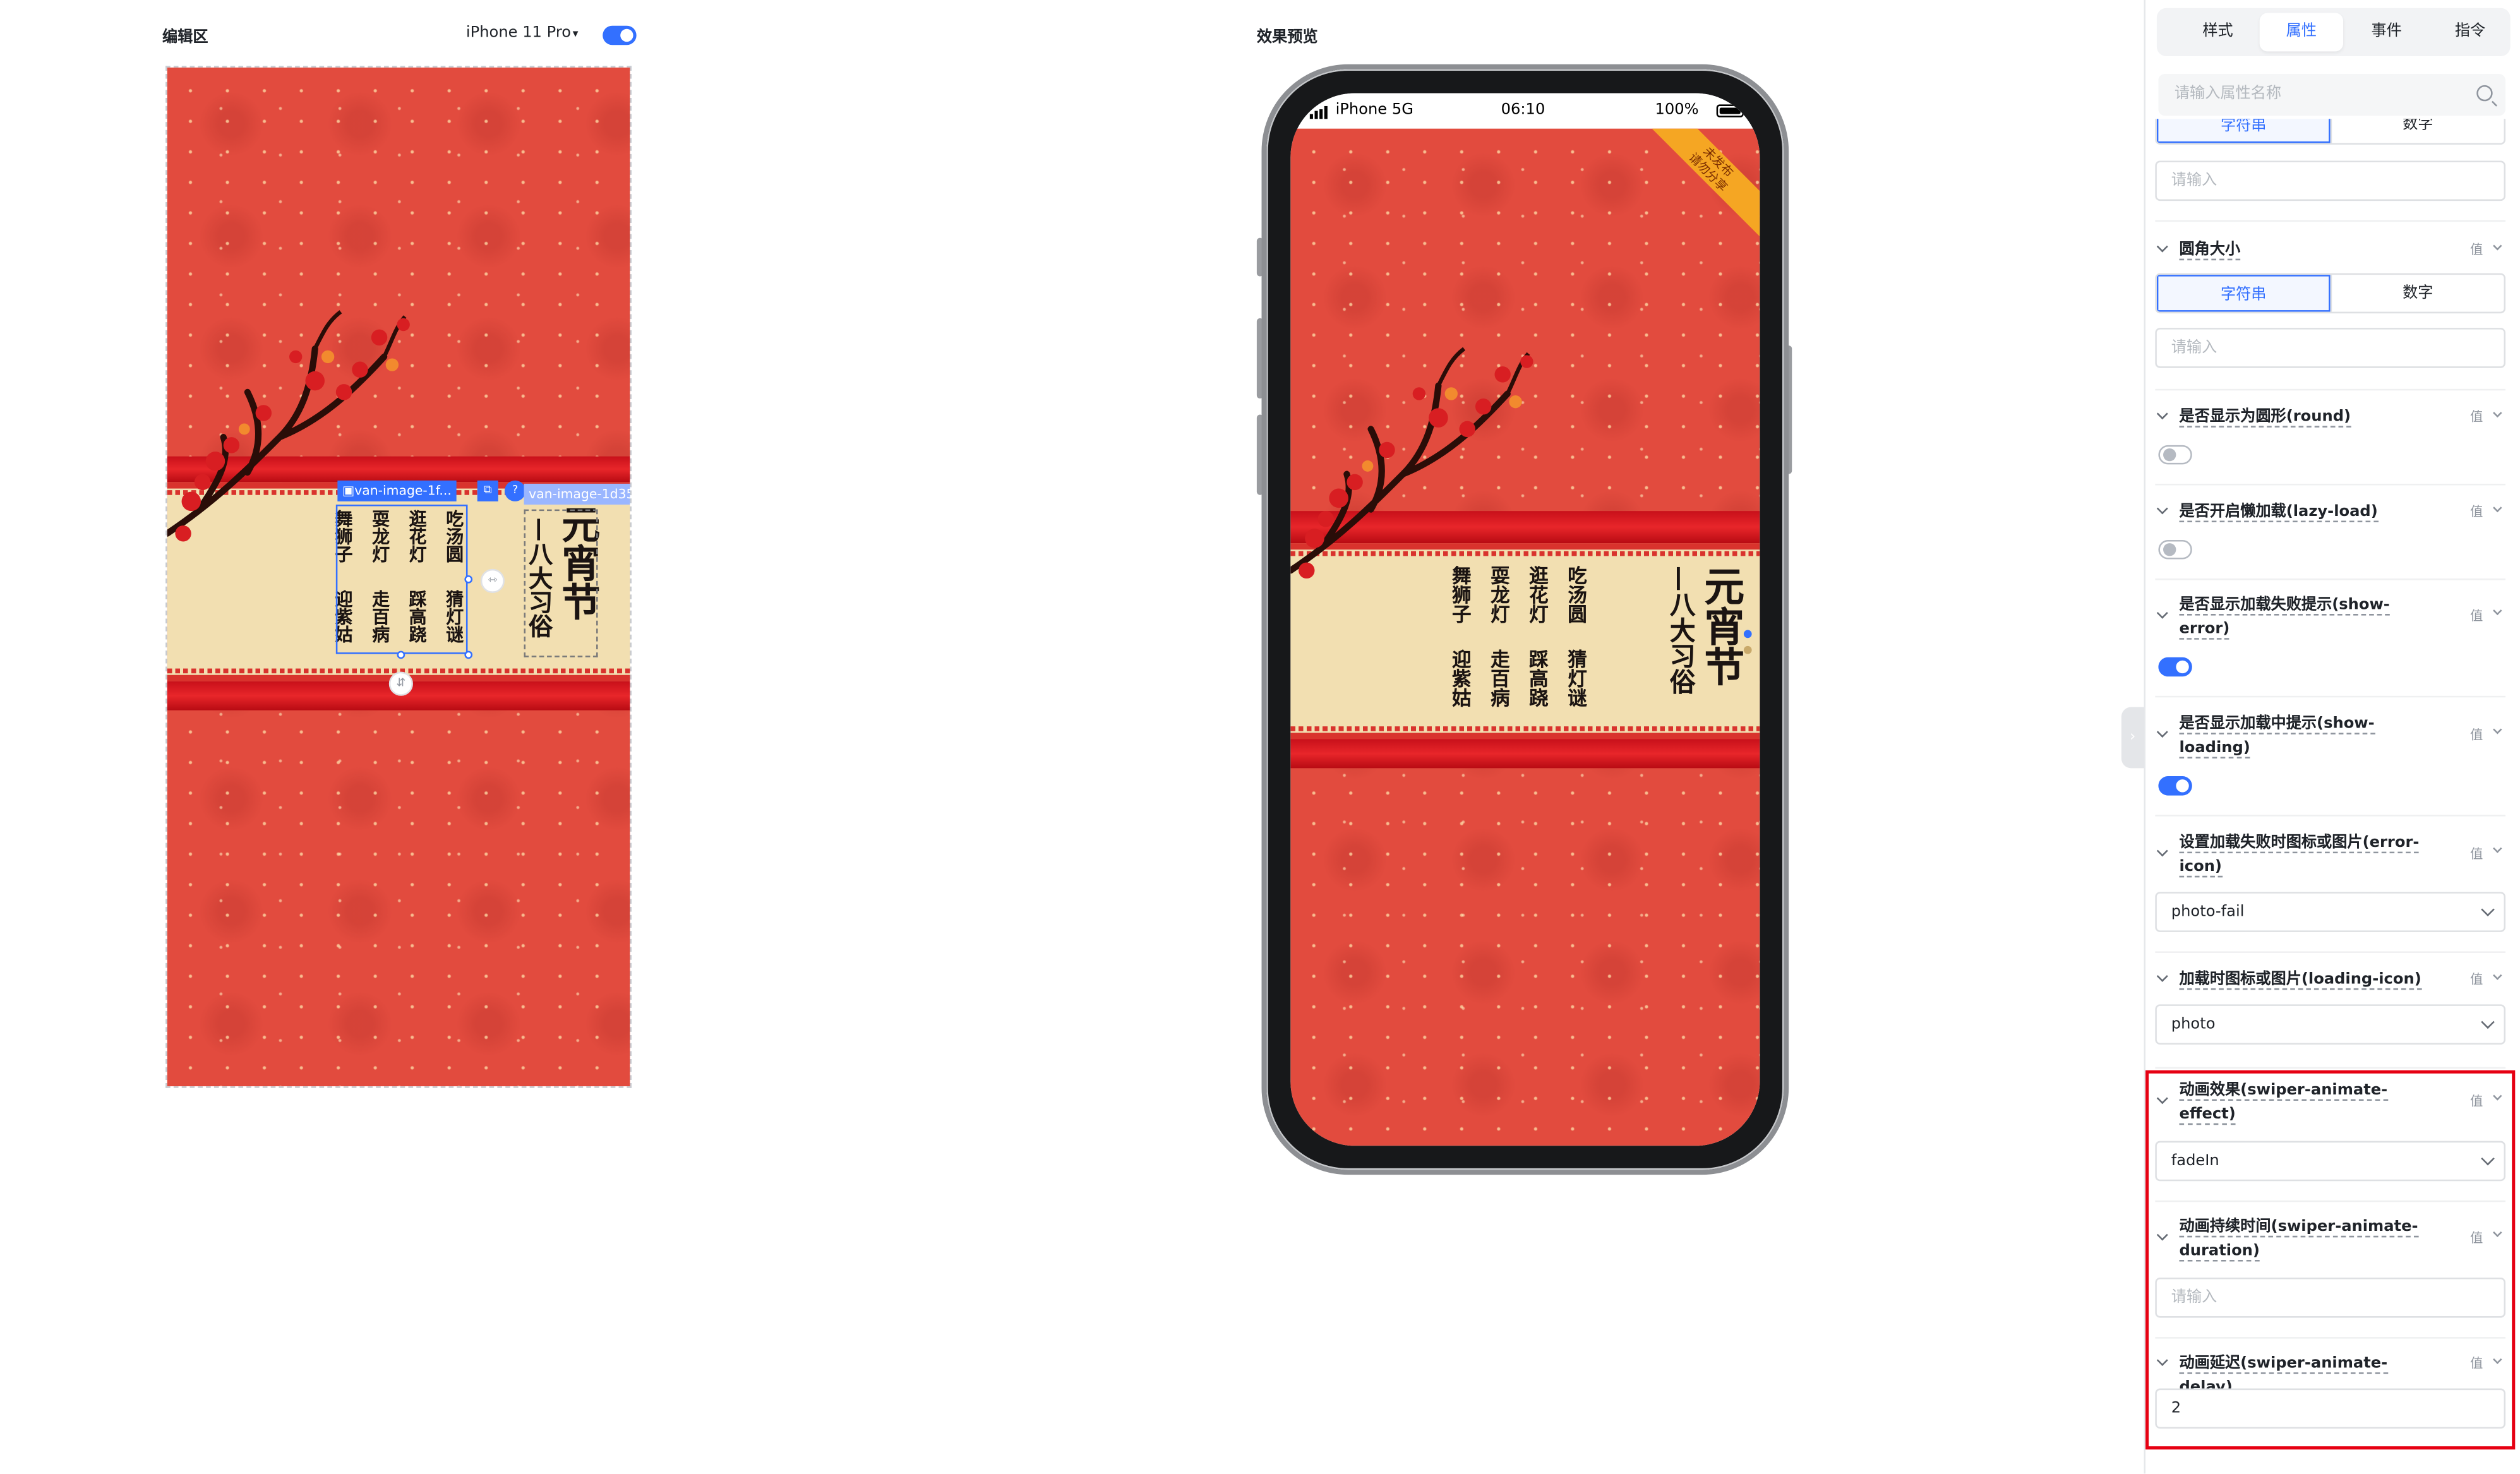 This screenshot has height=1474, width=2520. I want to click on prop-label: 是否开启懒加载(lazy-load), so click(2301, 512).